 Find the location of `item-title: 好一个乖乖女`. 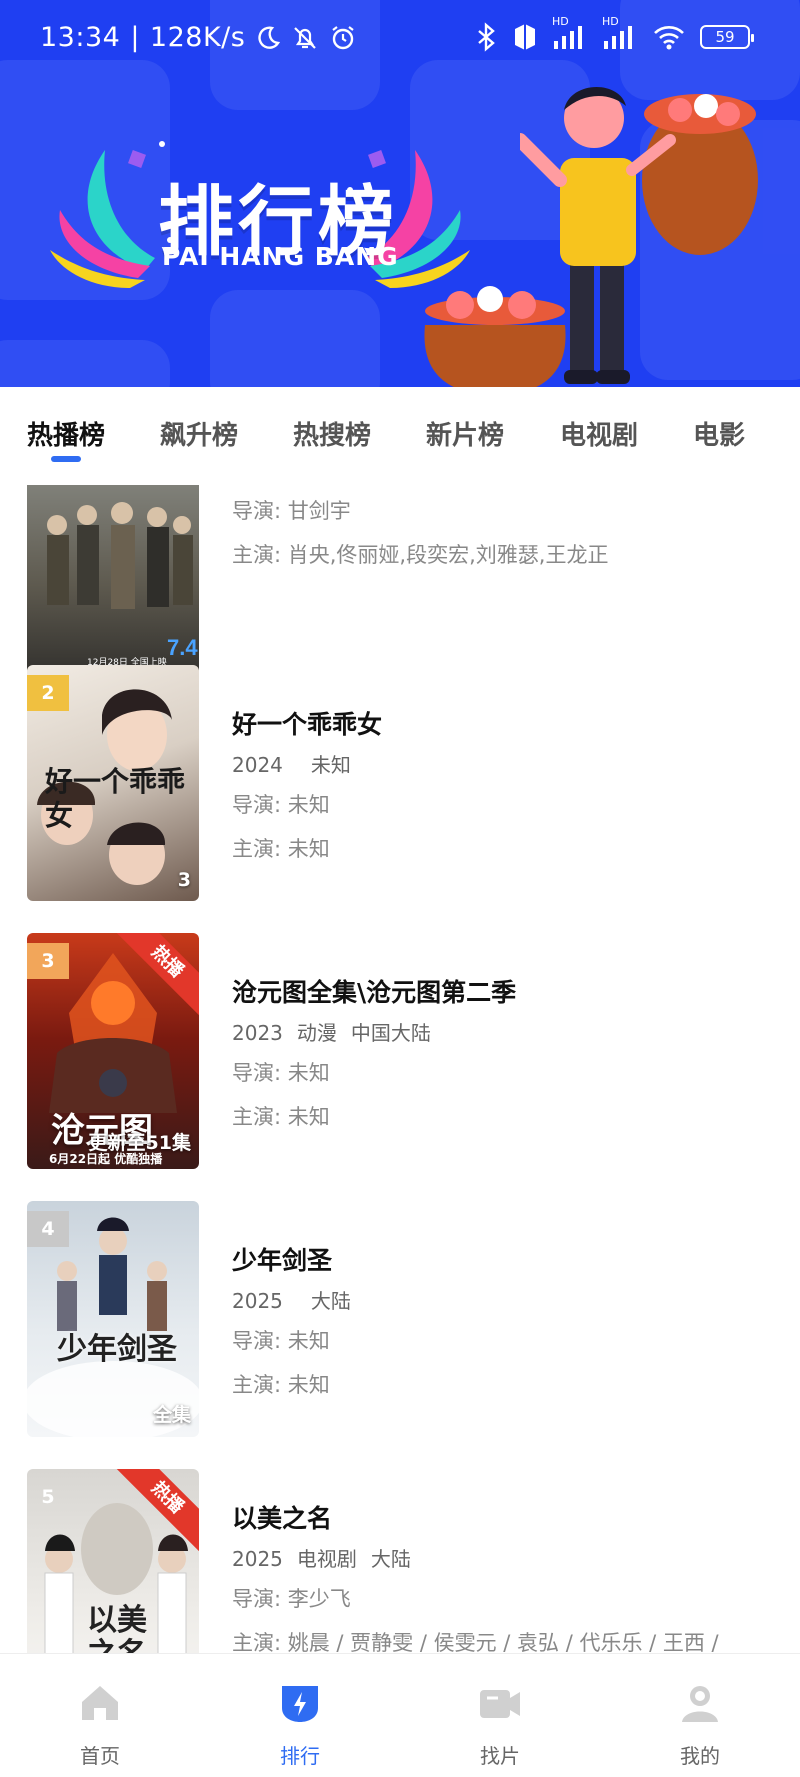

item-title: 好一个乖乖女 is located at coordinates (512, 725).